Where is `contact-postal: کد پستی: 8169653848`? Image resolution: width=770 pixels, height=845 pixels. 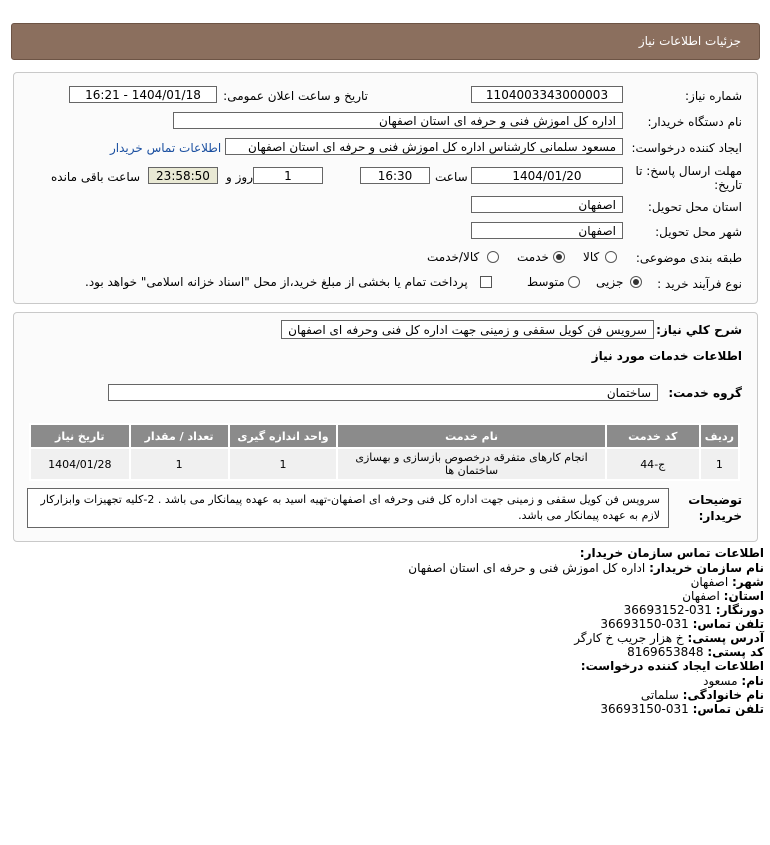 contact-postal: کد پستی: 8169653848 is located at coordinates (695, 652).